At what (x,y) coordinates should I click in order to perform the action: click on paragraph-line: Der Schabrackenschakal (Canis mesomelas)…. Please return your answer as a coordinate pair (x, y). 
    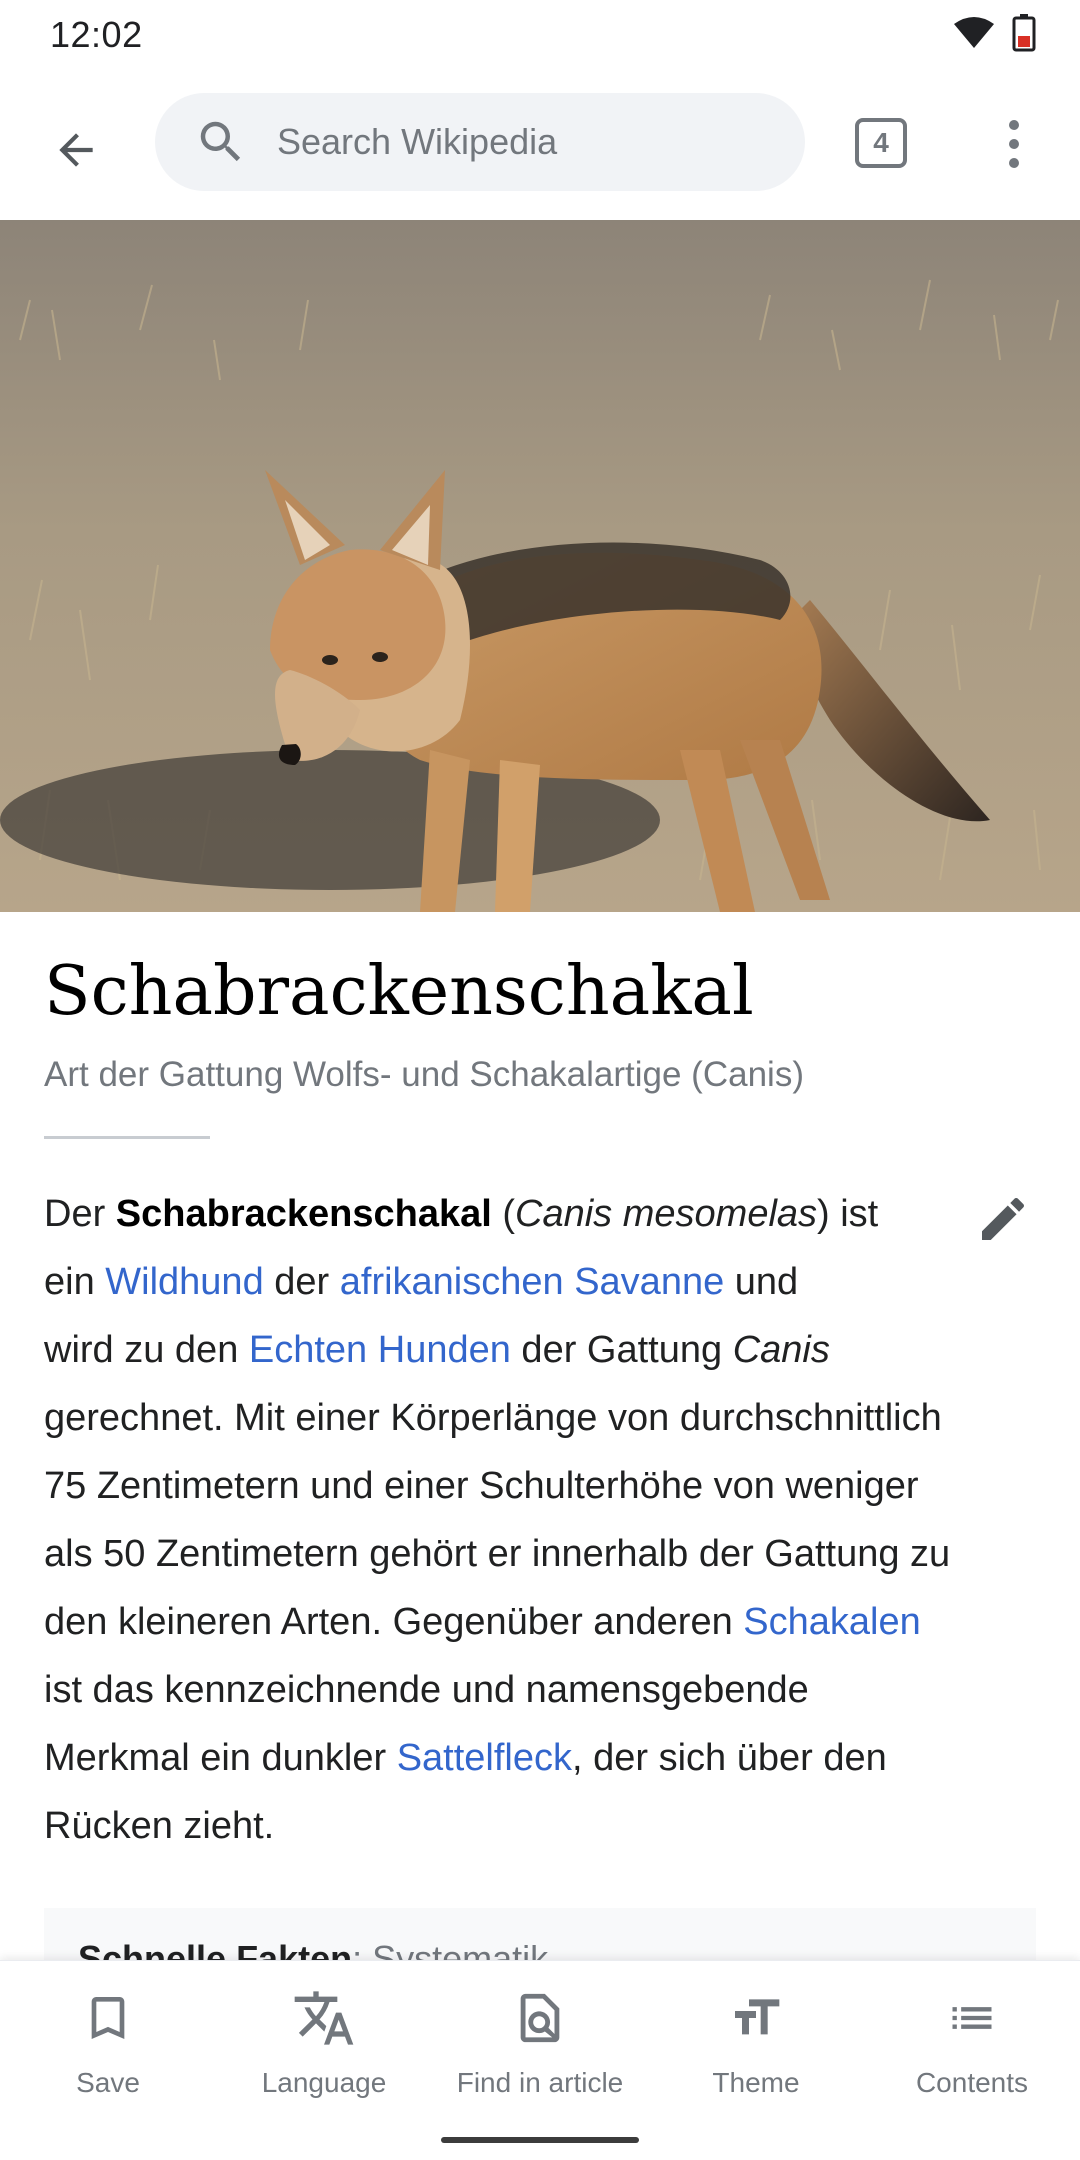
    Looking at the image, I should click on (544, 1214).